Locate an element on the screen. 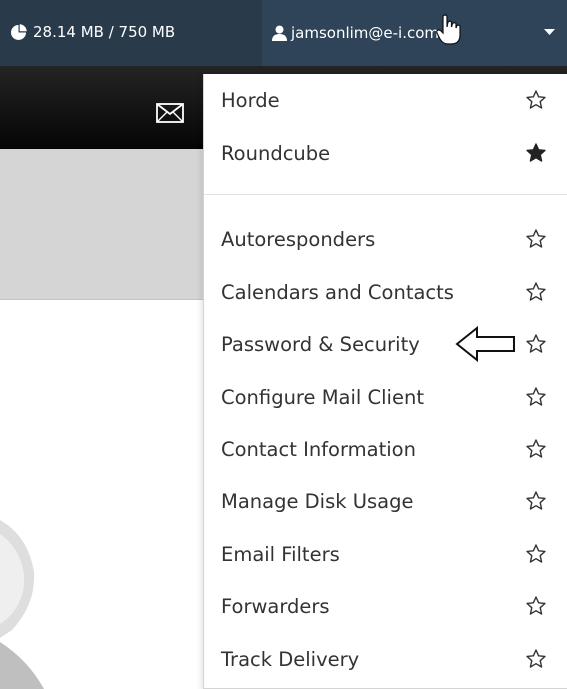  menu-item-contact-information: Contact Information is located at coordinates (385, 449).